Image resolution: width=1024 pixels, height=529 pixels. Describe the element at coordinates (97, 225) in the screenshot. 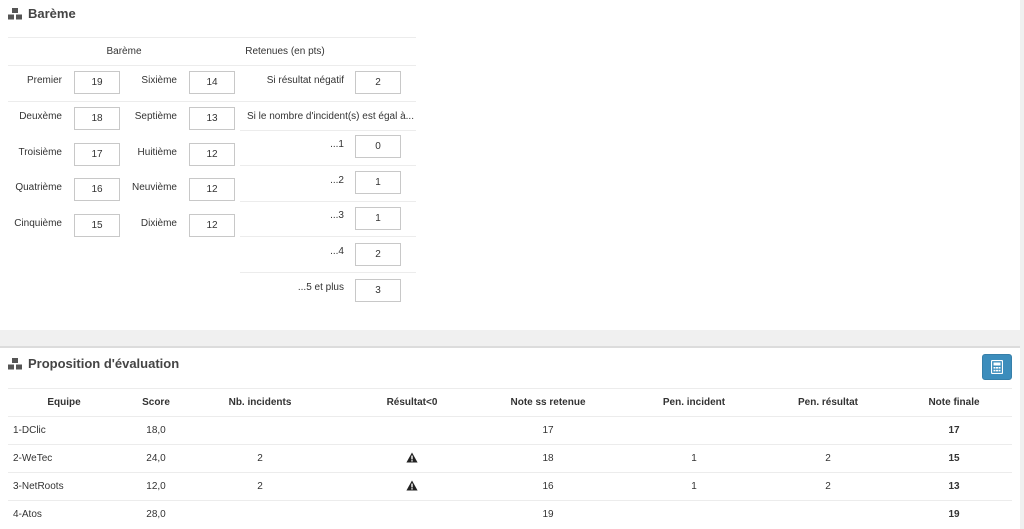

I see `place-input-5: 15` at that location.